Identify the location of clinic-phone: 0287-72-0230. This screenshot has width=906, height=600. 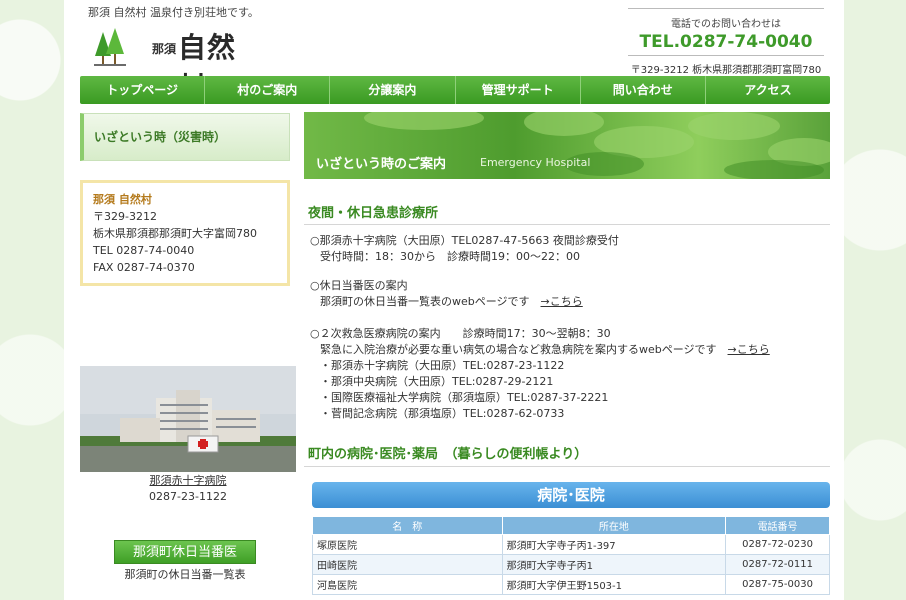
(777, 544).